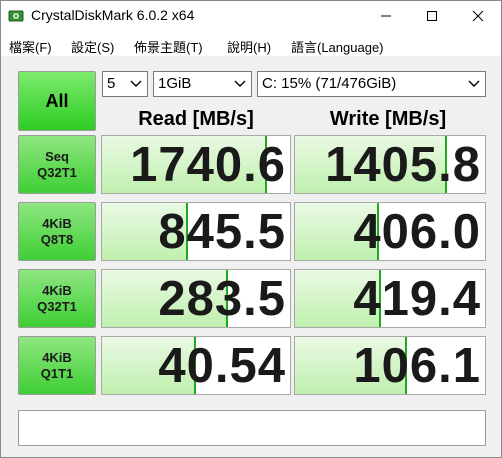 This screenshot has width=502, height=458. I want to click on menu-settings: 設定(S), so click(92, 46).